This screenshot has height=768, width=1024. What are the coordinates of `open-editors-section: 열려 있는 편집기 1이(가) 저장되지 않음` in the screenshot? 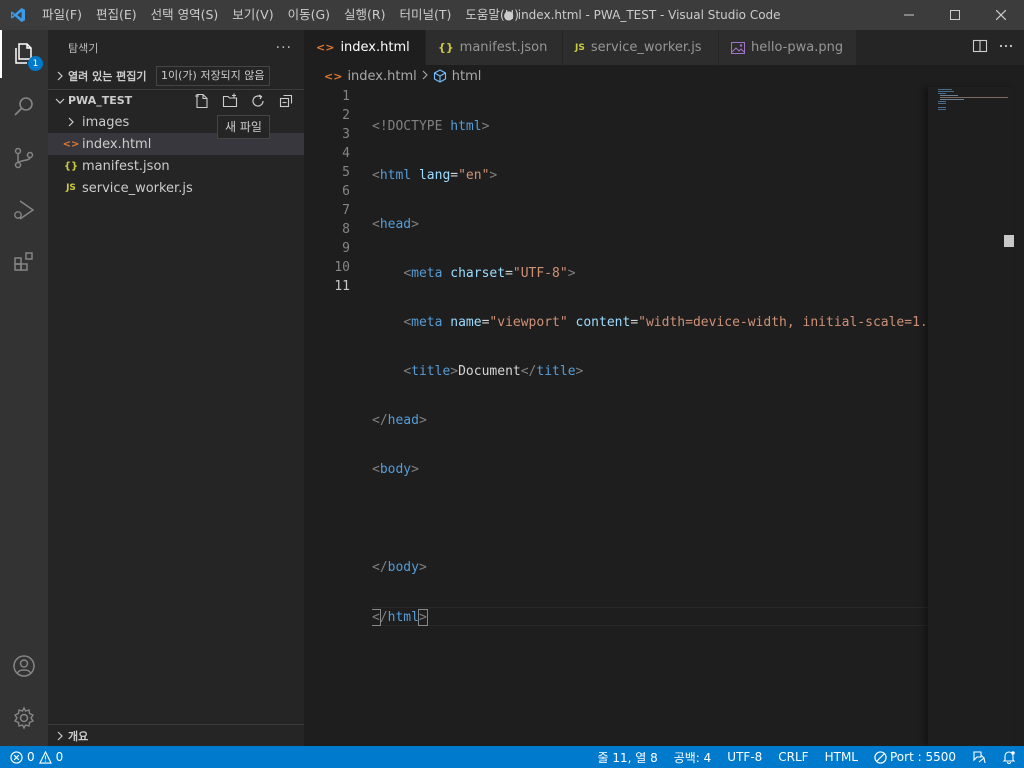 It's located at (176, 76).